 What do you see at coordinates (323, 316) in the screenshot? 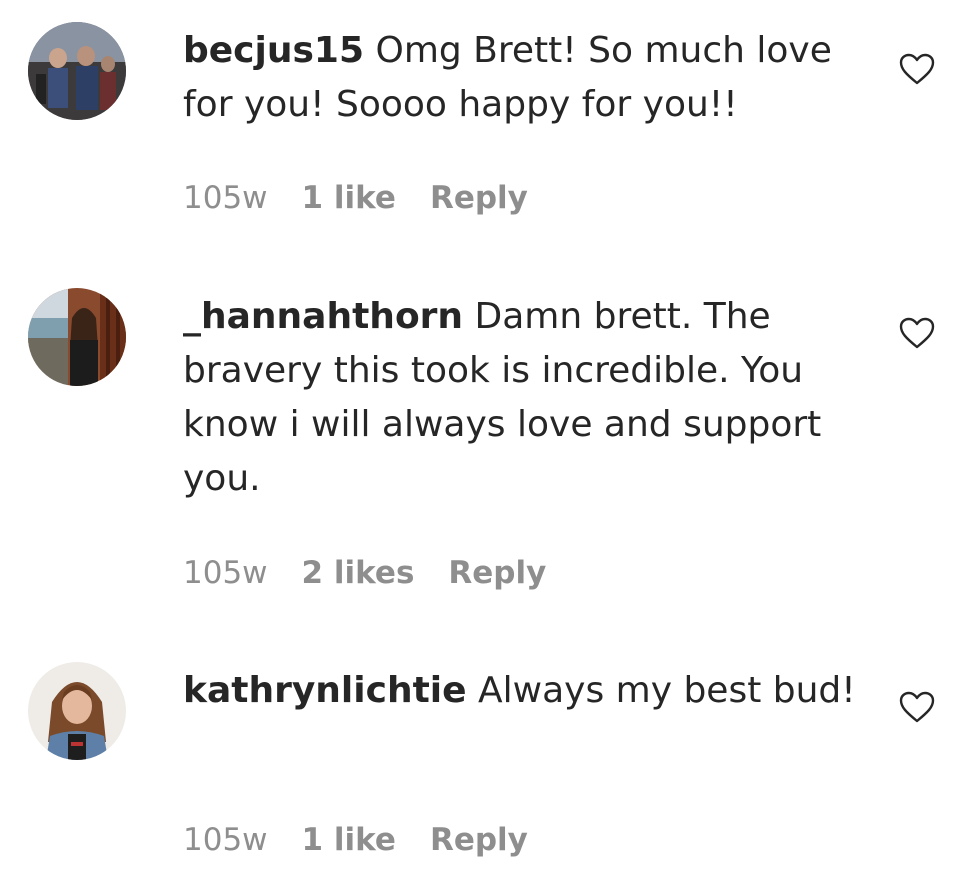
I see `comment-username: _hannahthorn` at bounding box center [323, 316].